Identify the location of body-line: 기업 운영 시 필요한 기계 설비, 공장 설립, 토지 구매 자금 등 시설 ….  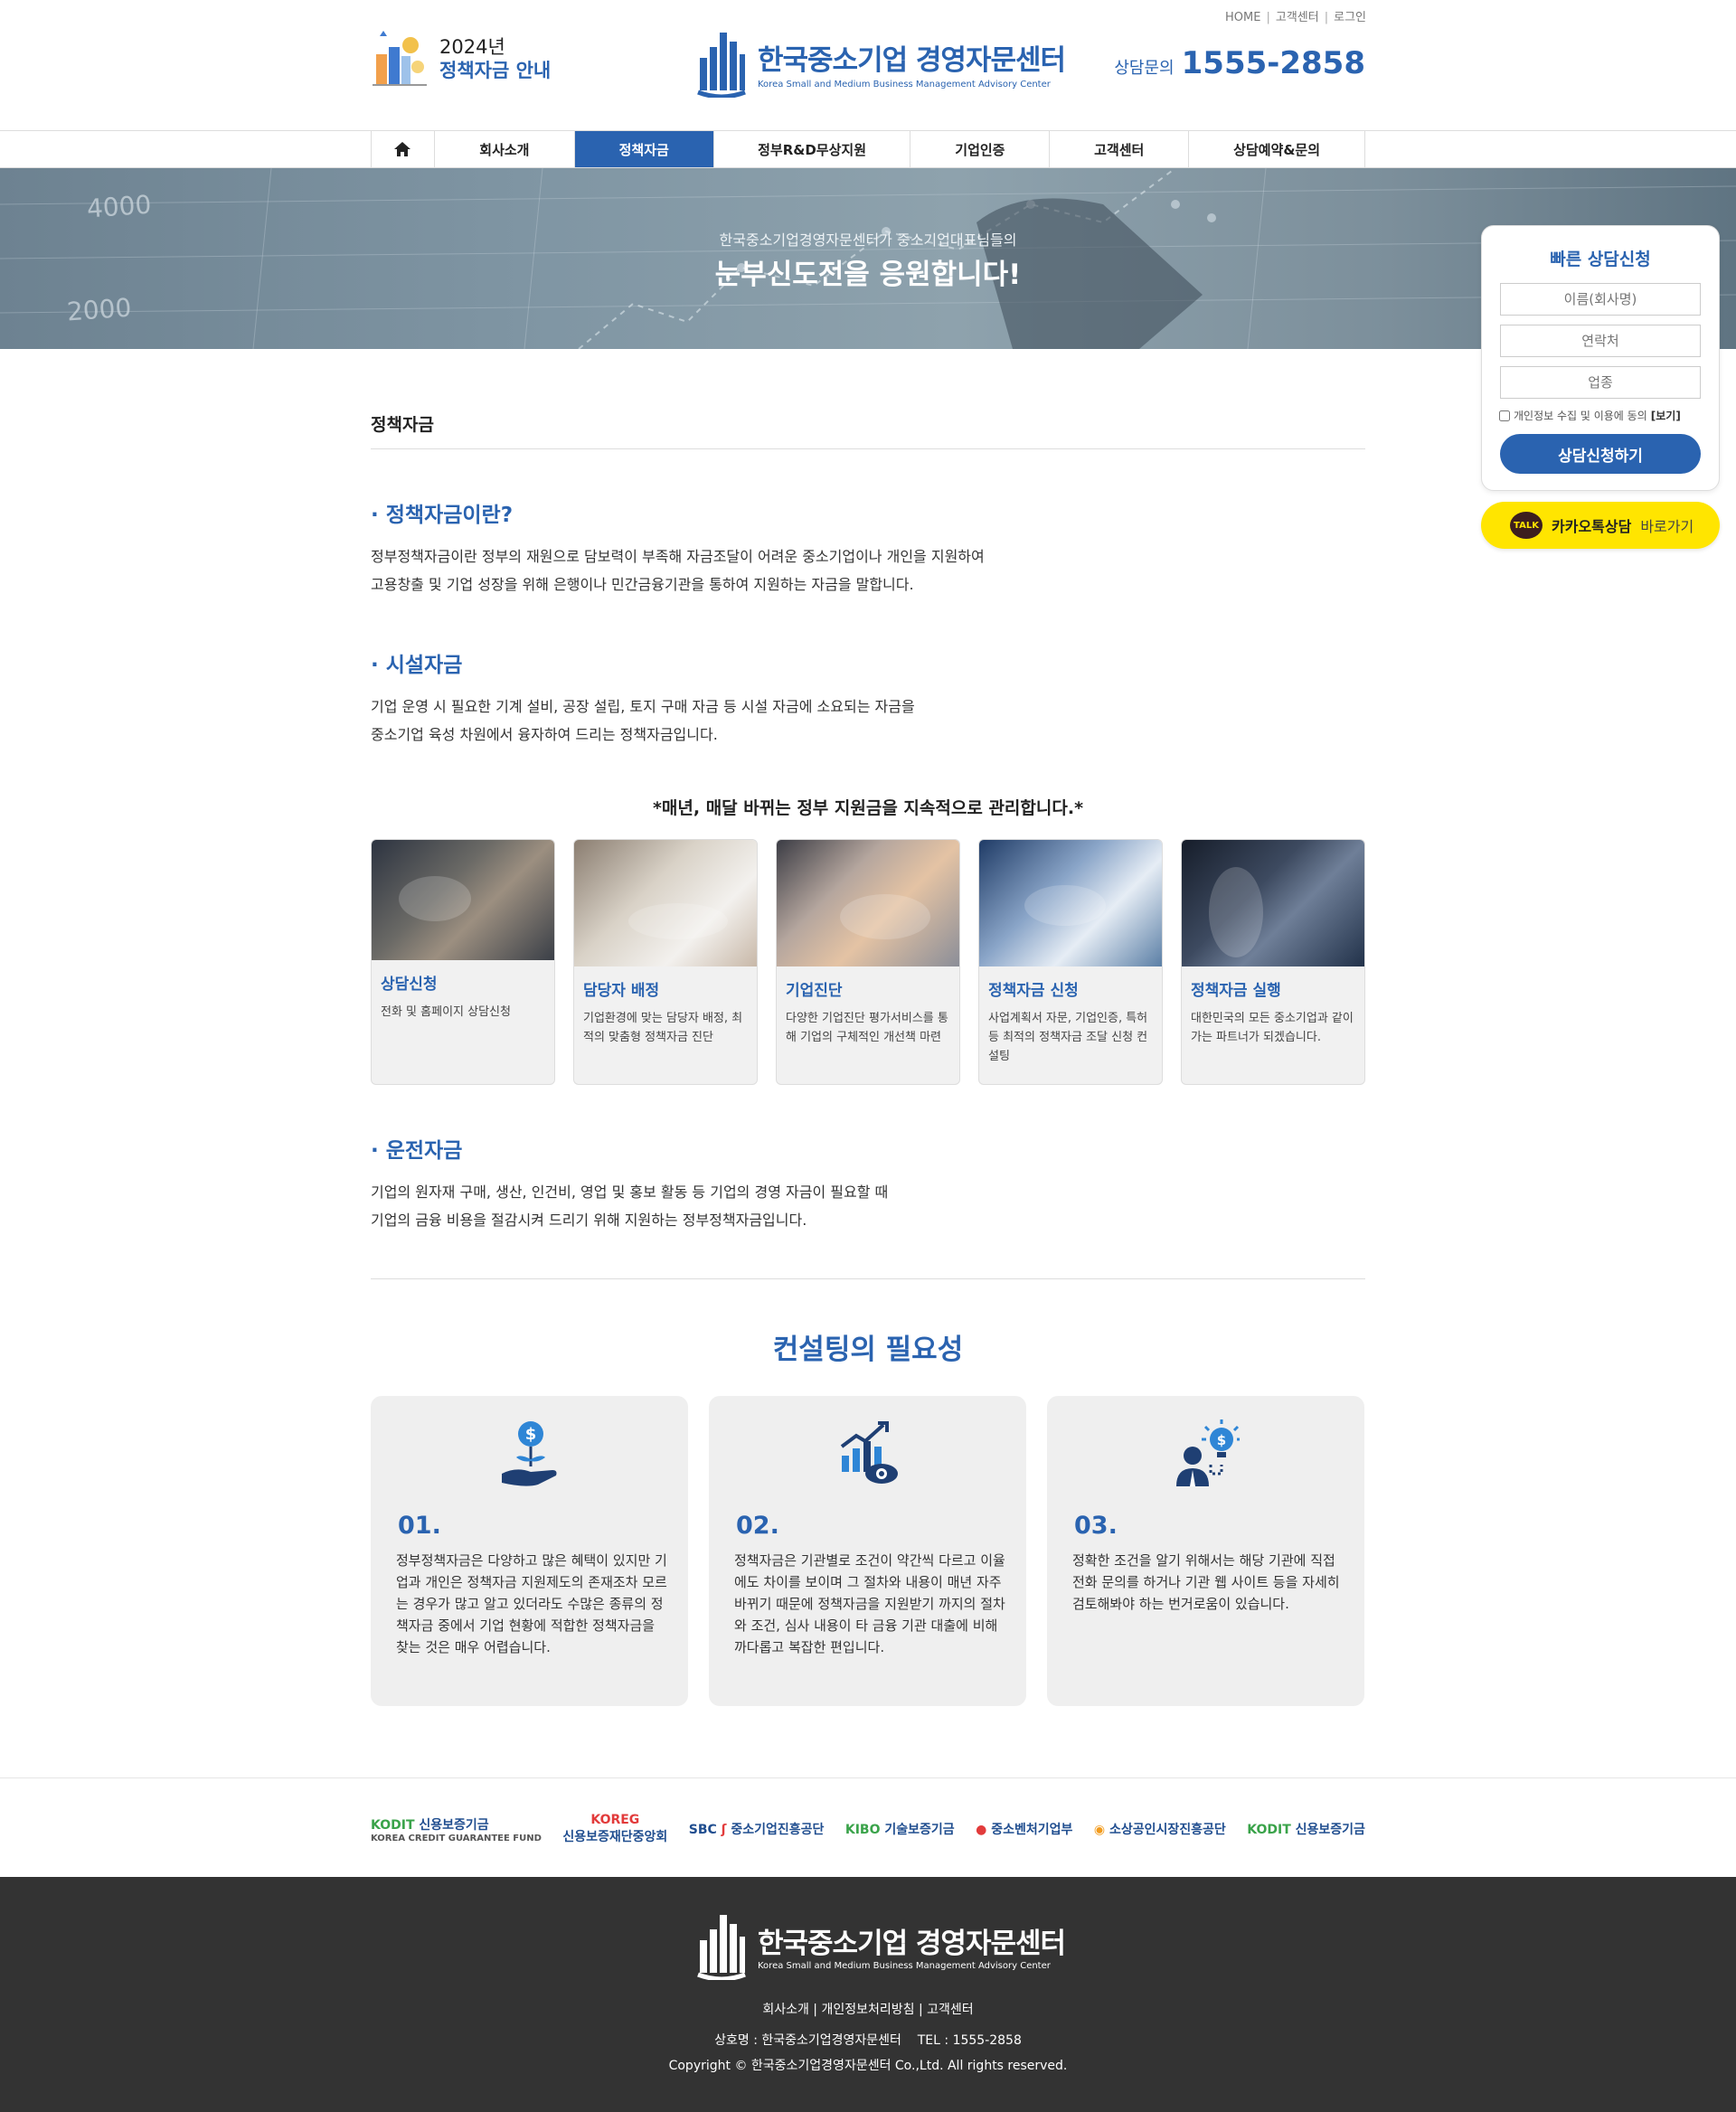
(643, 706).